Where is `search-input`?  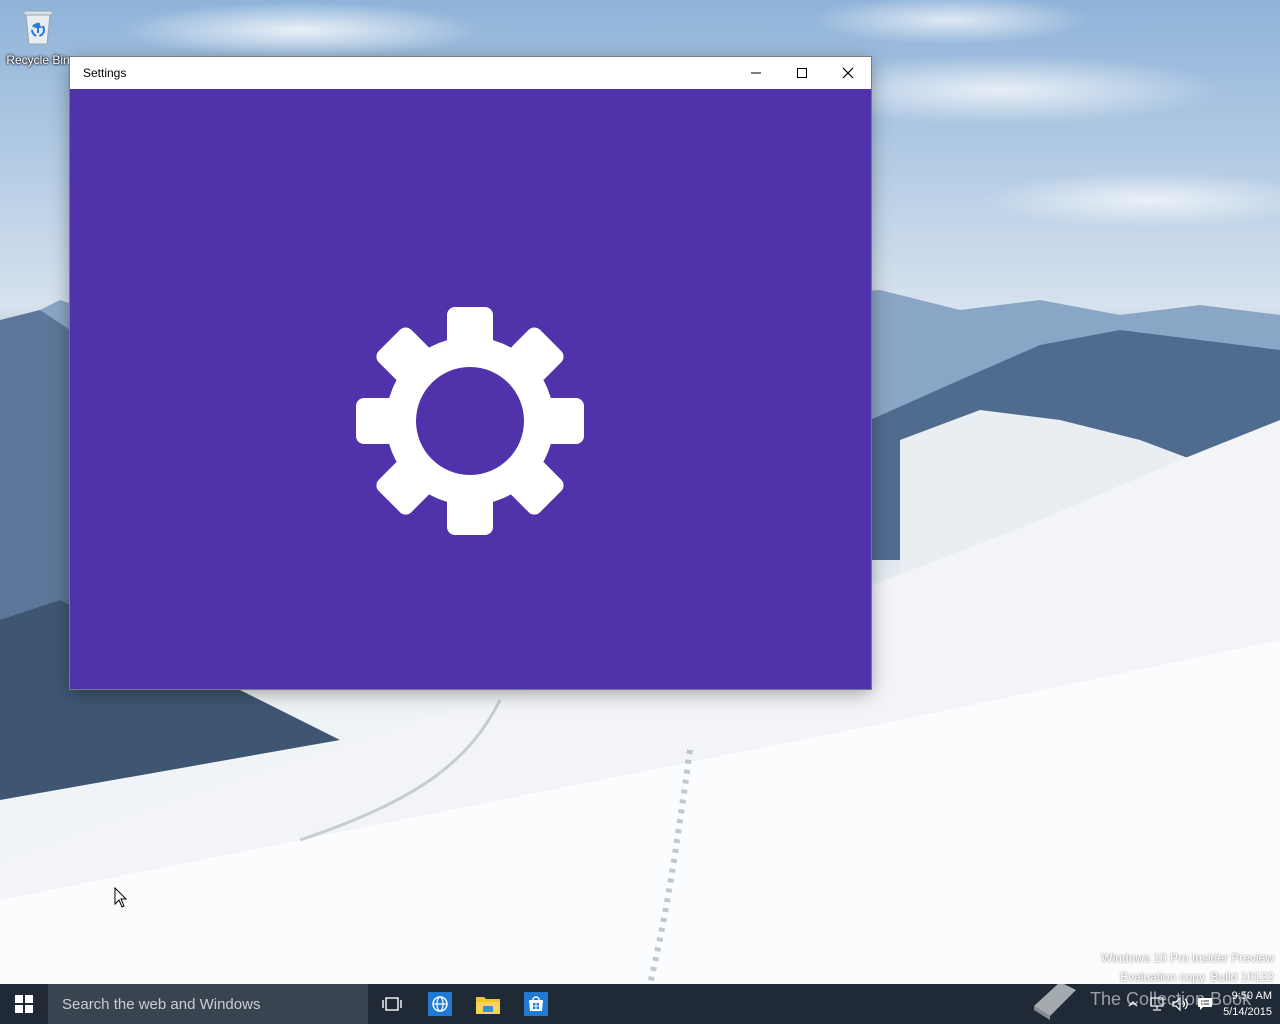 search-input is located at coordinates (214, 1004).